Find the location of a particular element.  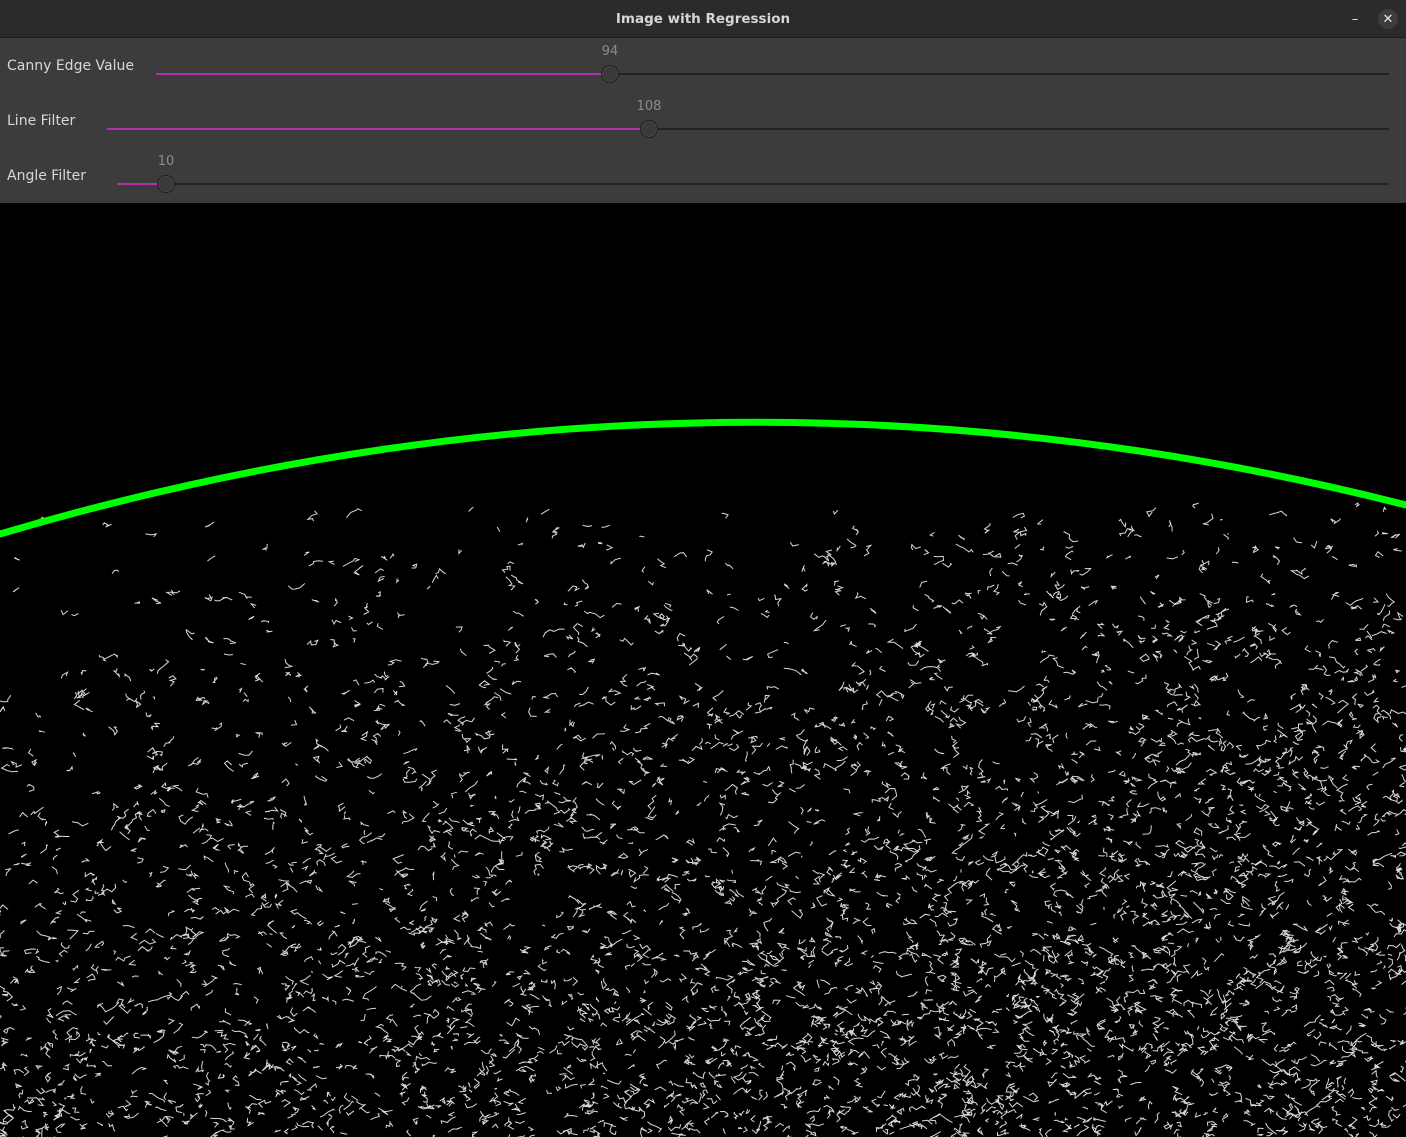

minimize-button: – is located at coordinates (1355, 19).